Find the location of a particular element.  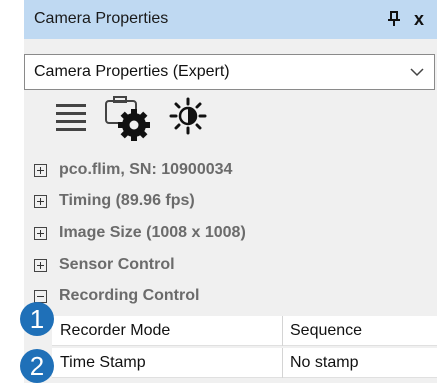

tree-item-label: Timing (89.96 fps) is located at coordinates (127, 200).